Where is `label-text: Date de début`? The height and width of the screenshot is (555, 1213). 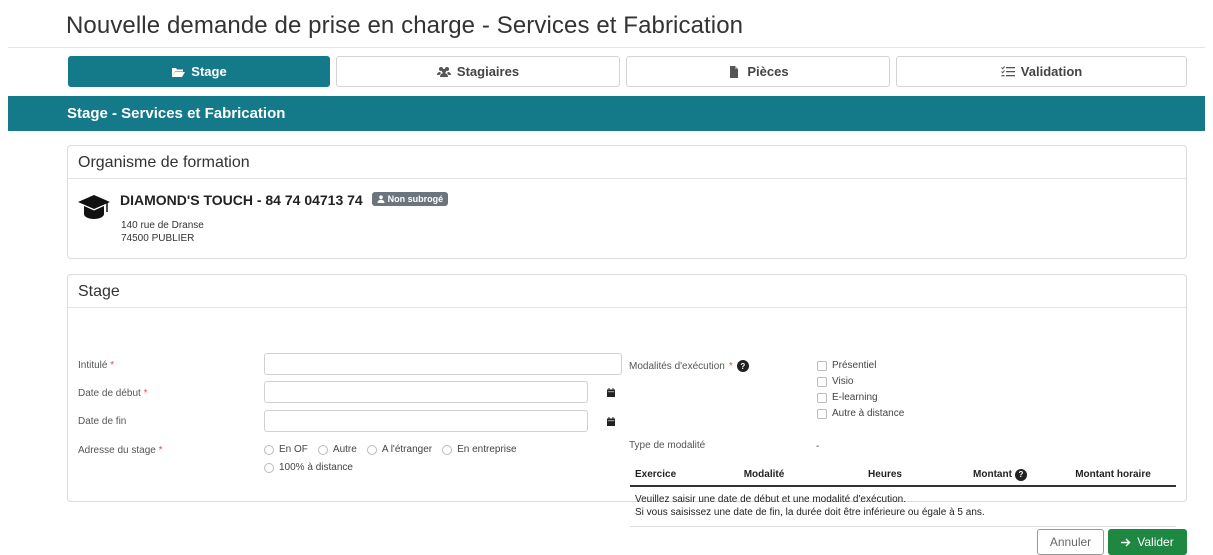
label-text: Date de début is located at coordinates (109, 393).